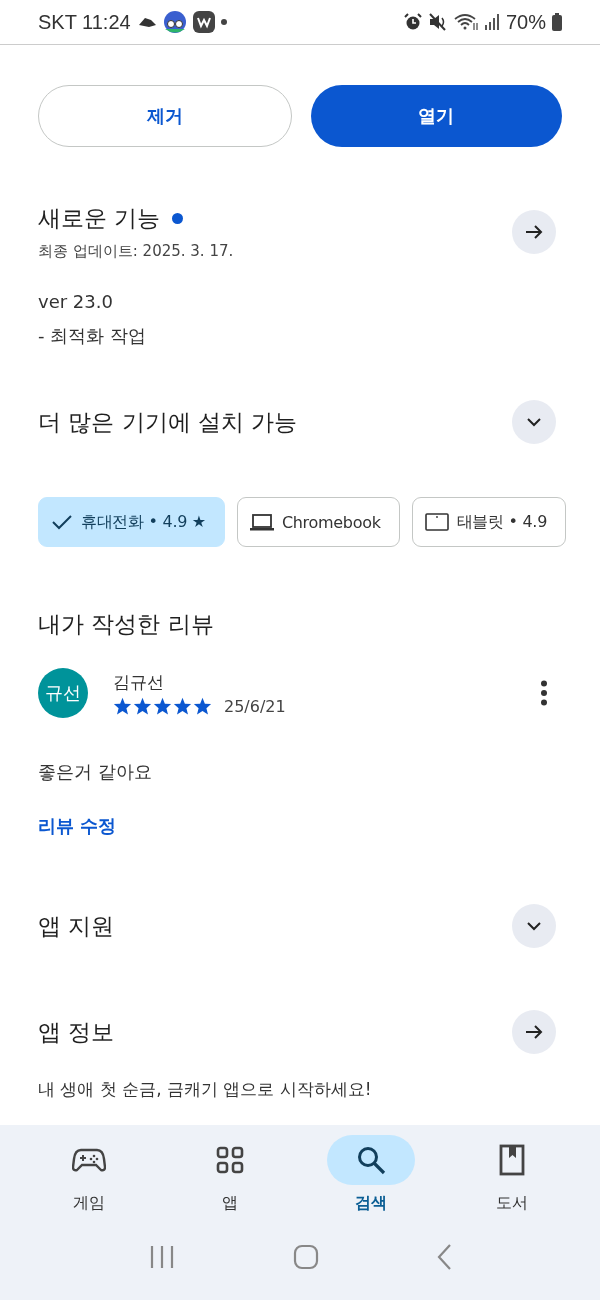 The height and width of the screenshot is (1300, 600). Describe the element at coordinates (511, 1160) in the screenshot. I see `bookmarked-book-icon` at that location.